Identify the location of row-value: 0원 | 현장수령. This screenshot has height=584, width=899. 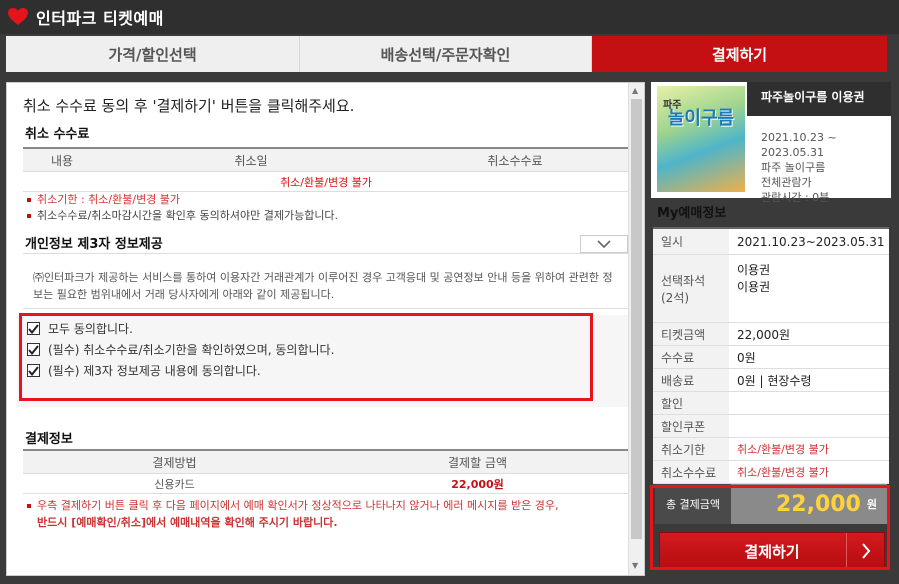
(774, 380).